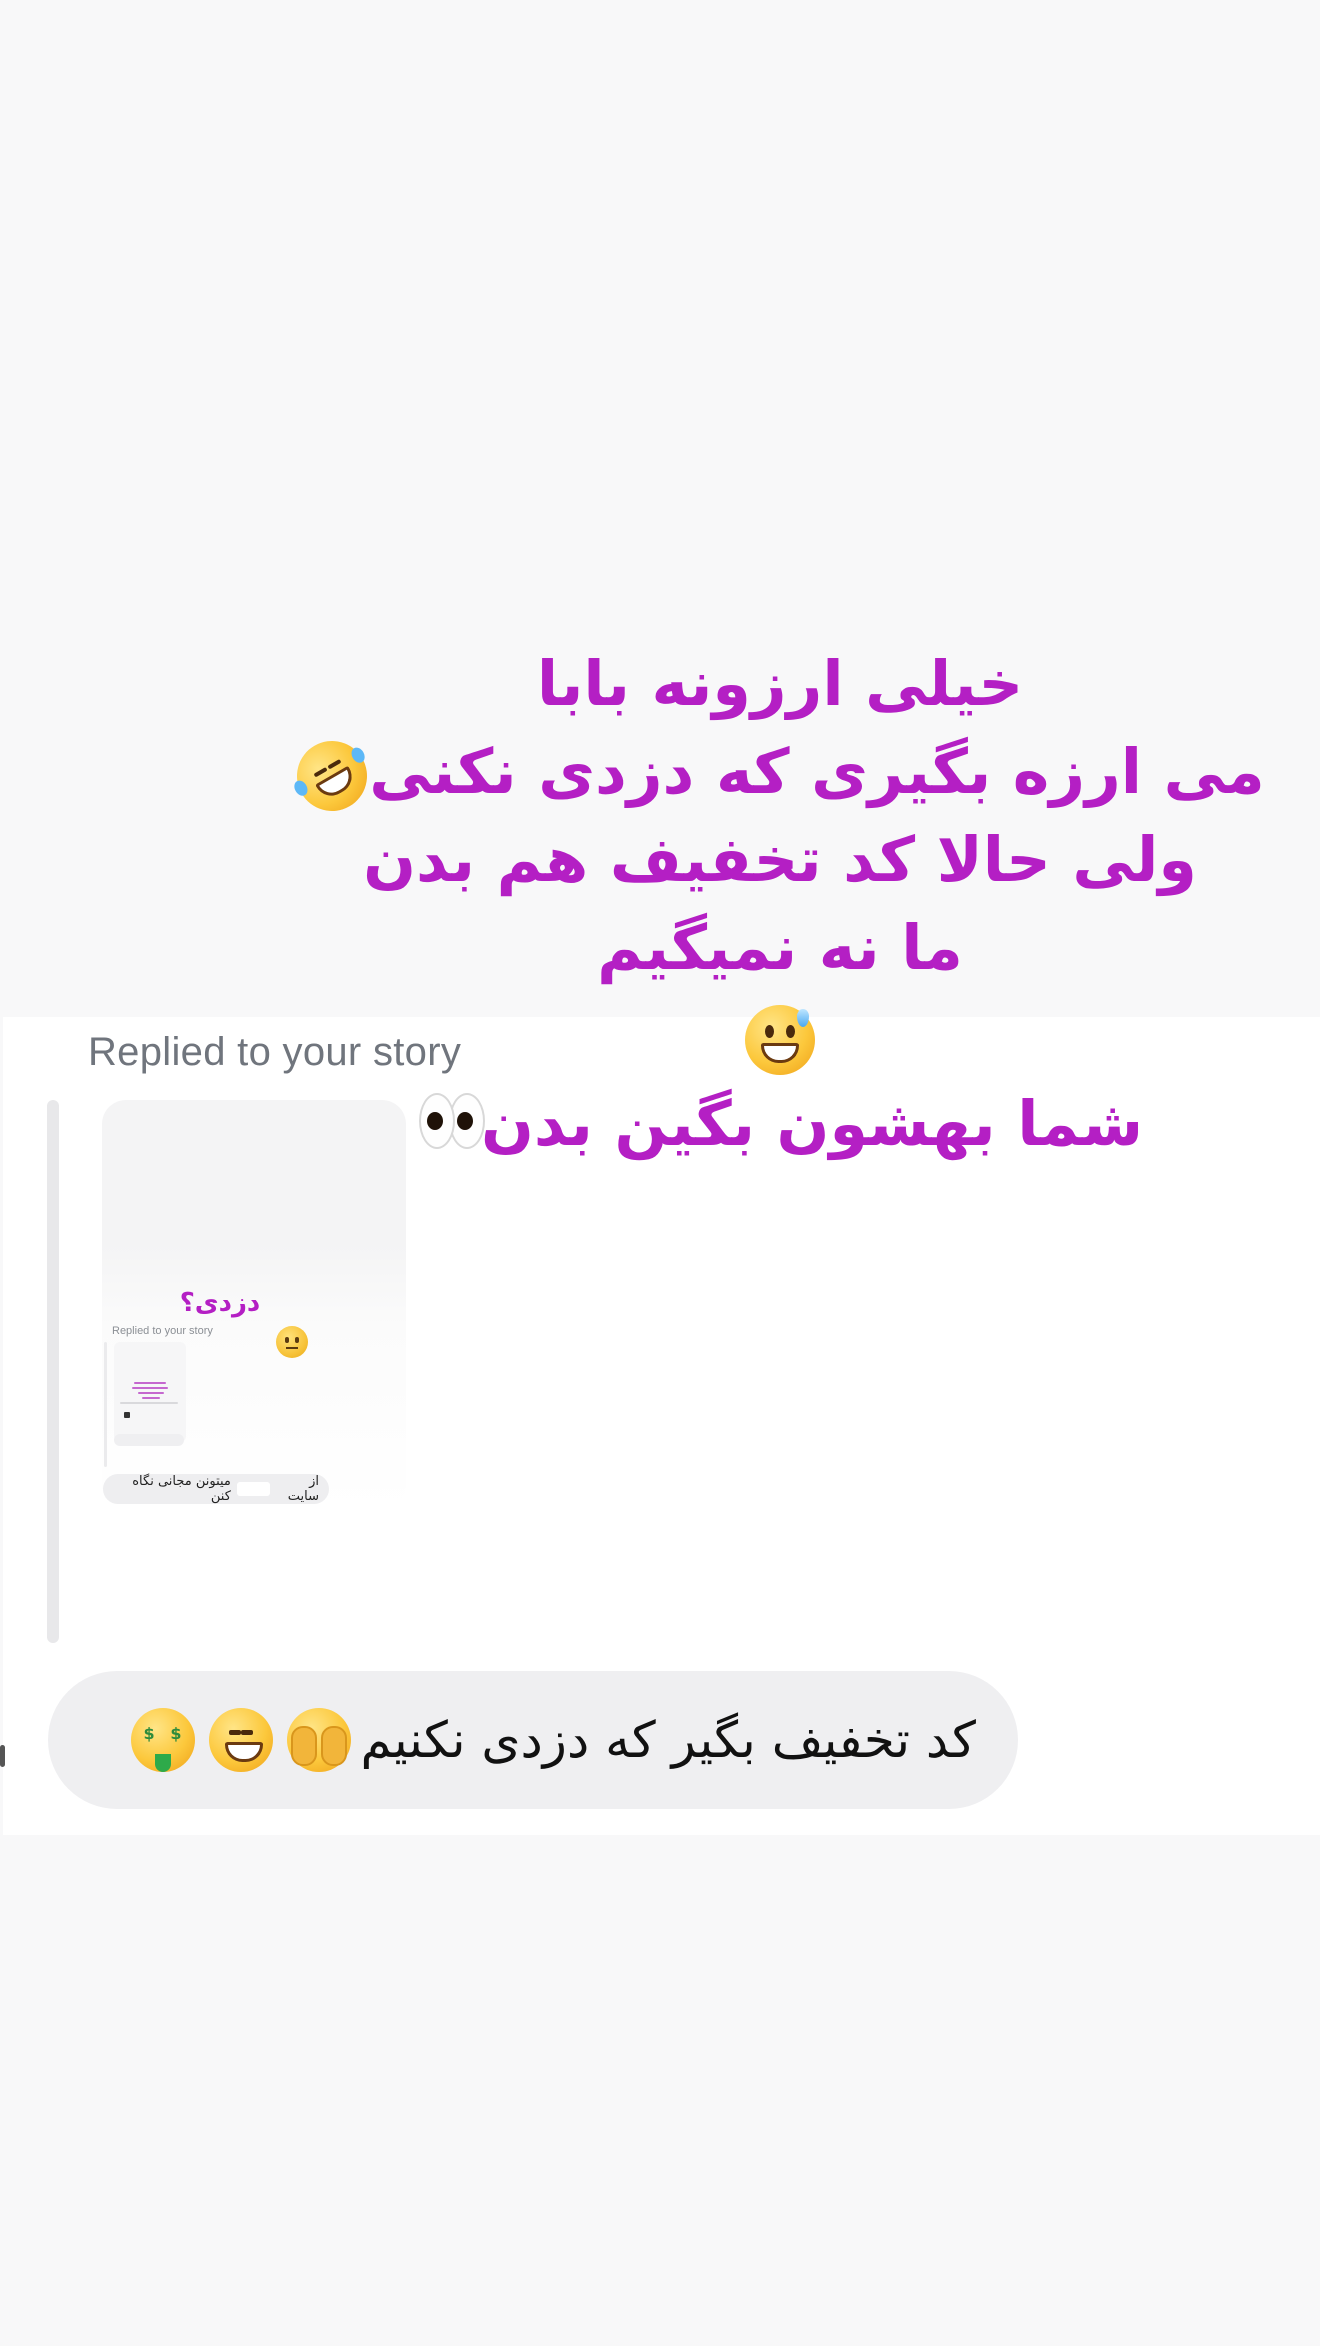 This screenshot has width=1320, height=2346. What do you see at coordinates (780, 859) in the screenshot?
I see `overlay-line-3: ولی حالا کد تخفیف هم بدن` at bounding box center [780, 859].